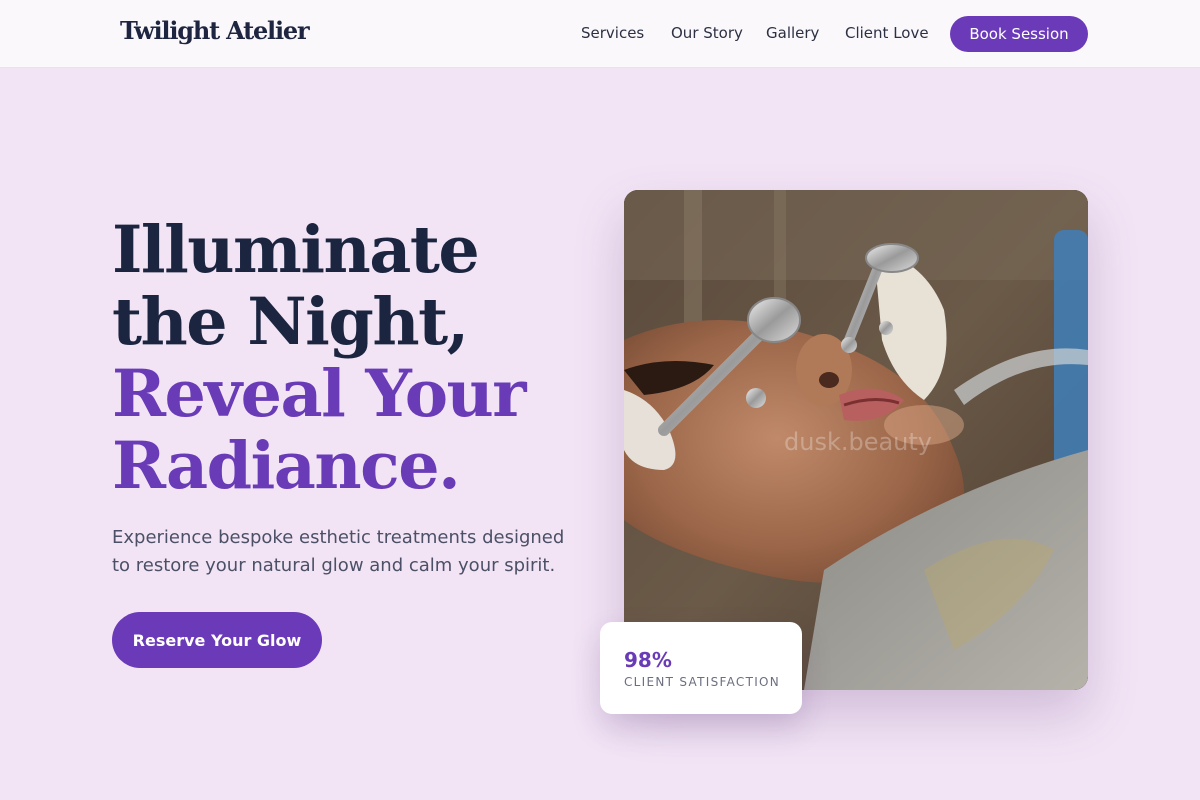 The image size is (1200, 800). What do you see at coordinates (648, 660) in the screenshot?
I see `satisfaction-value: 98%` at bounding box center [648, 660].